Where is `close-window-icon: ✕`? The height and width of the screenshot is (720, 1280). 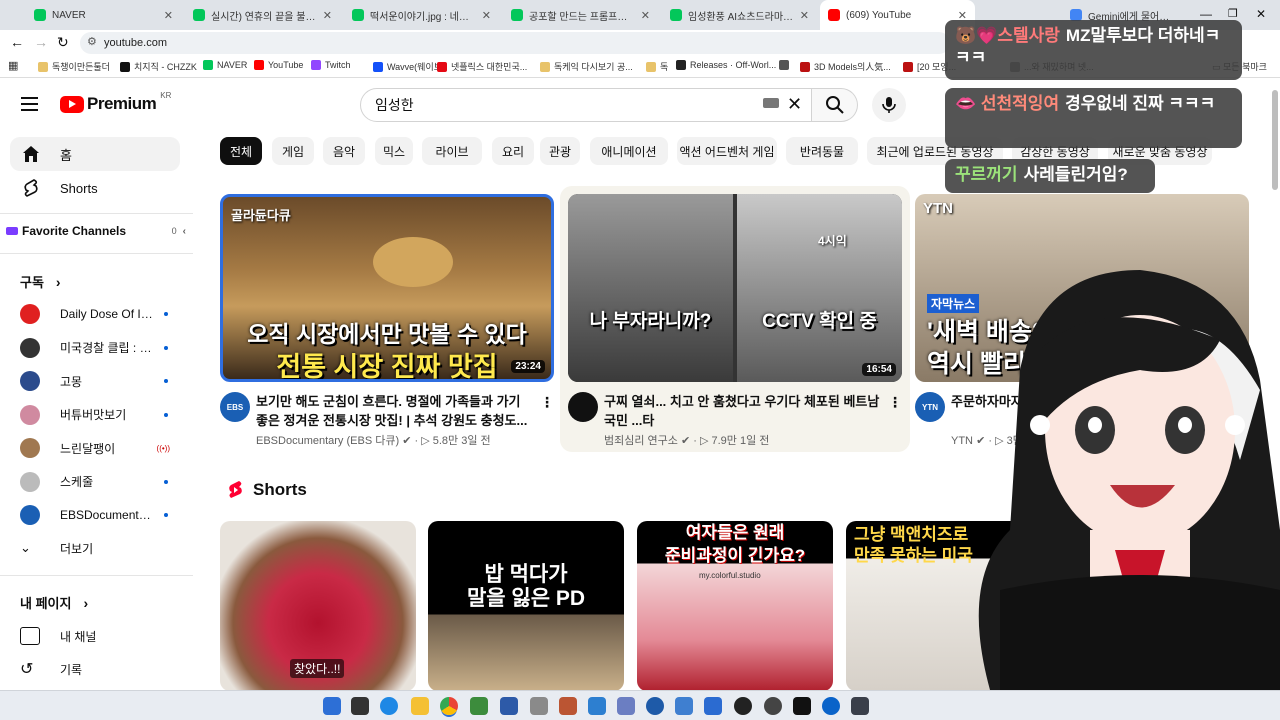
close-window-icon: ✕ is located at coordinates (1261, 14).